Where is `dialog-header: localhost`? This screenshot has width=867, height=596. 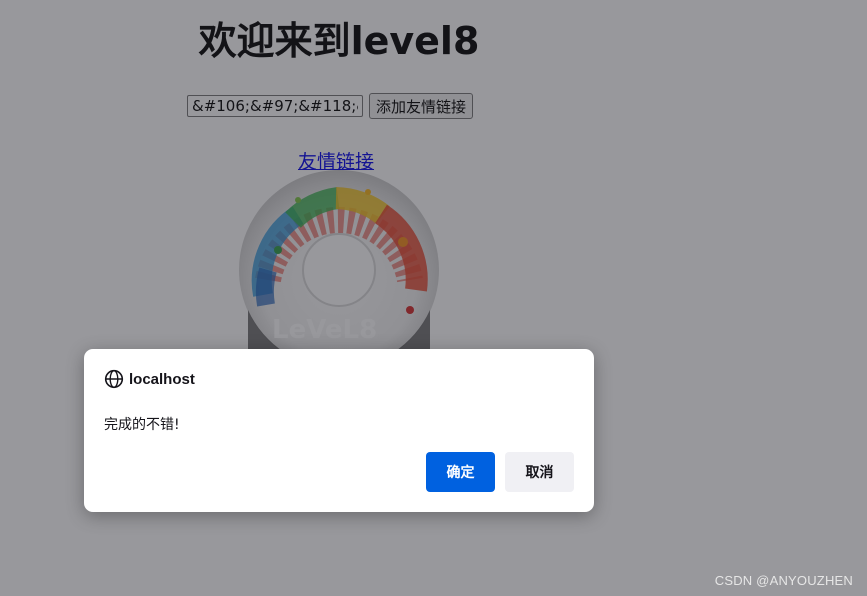
dialog-header: localhost is located at coordinates (149, 379).